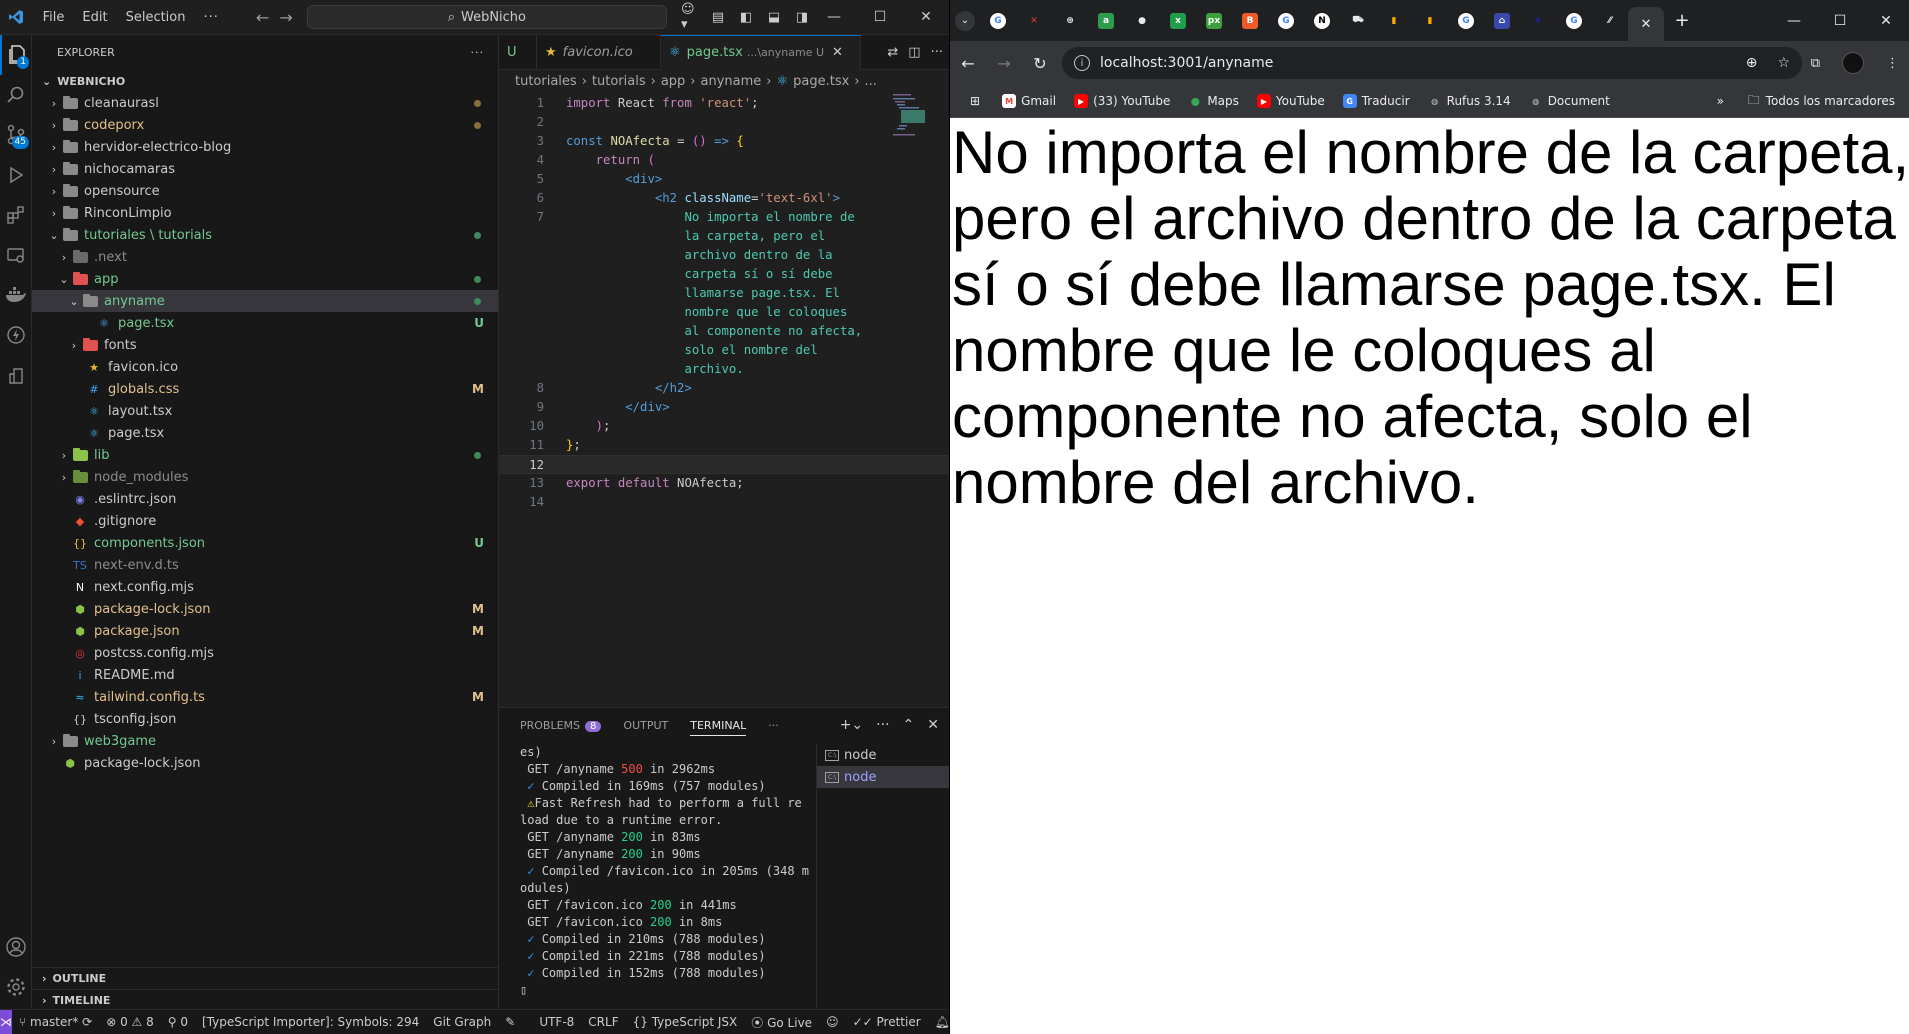 This screenshot has height=1034, width=1909. Describe the element at coordinates (54, 17) in the screenshot. I see `menu-item-0: File` at that location.